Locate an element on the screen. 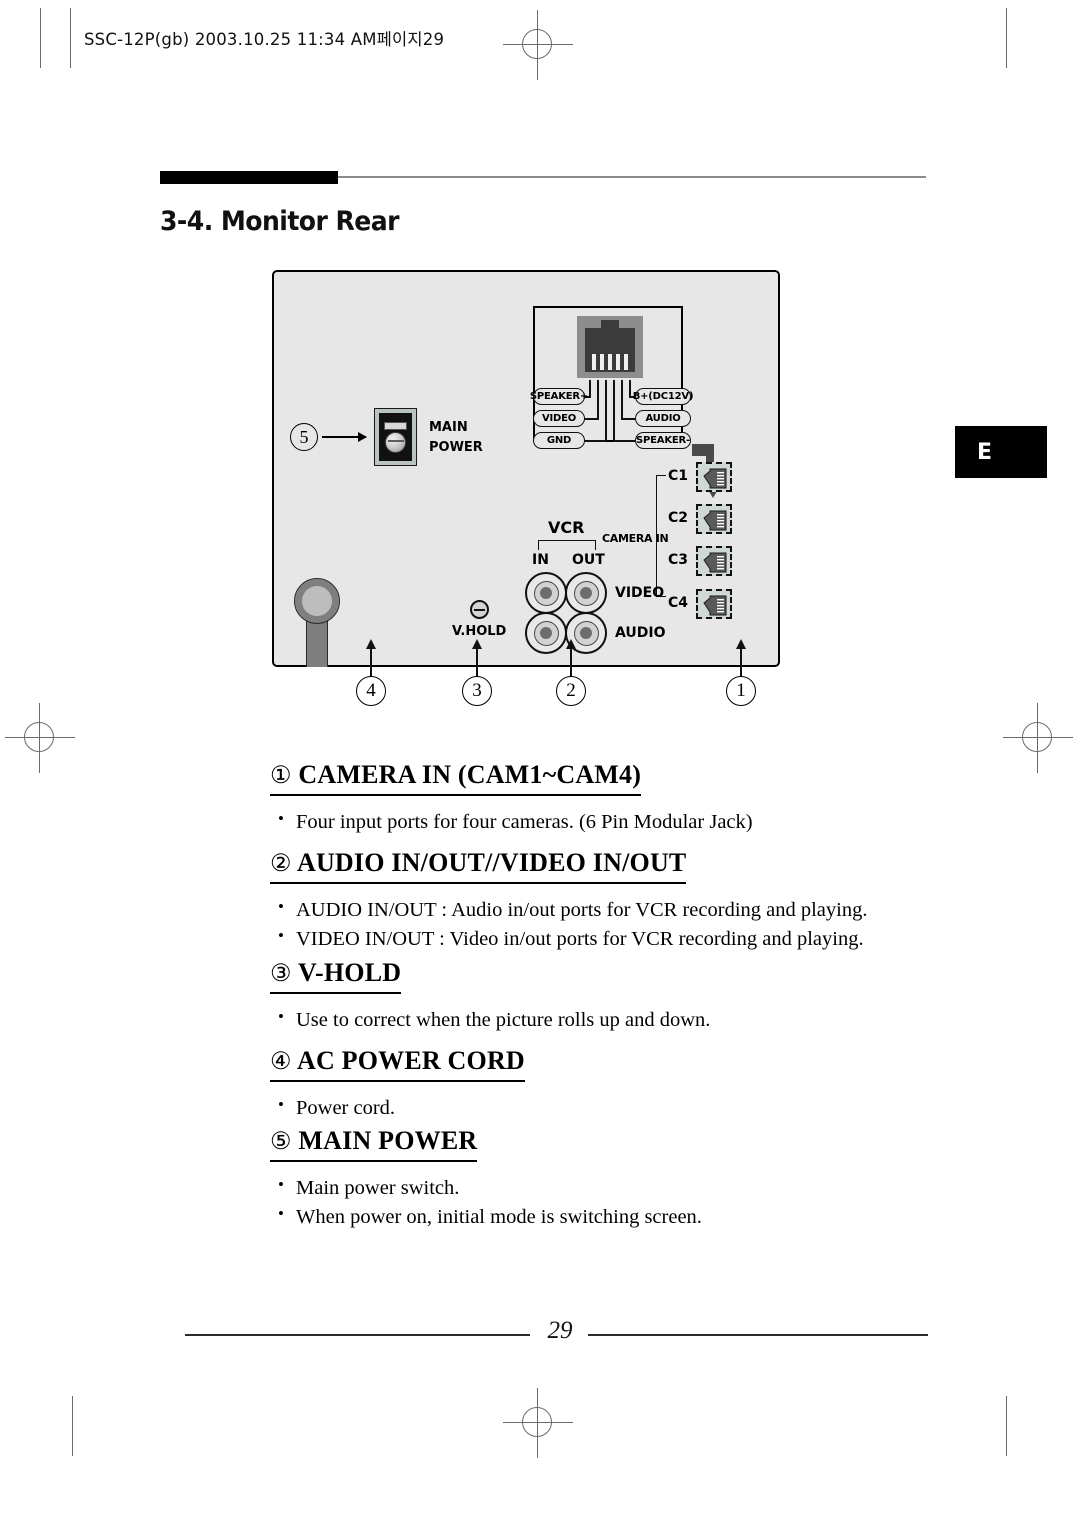 This screenshot has width=1080, height=1528. main-power-label-line1: MAIN is located at coordinates (448, 427).